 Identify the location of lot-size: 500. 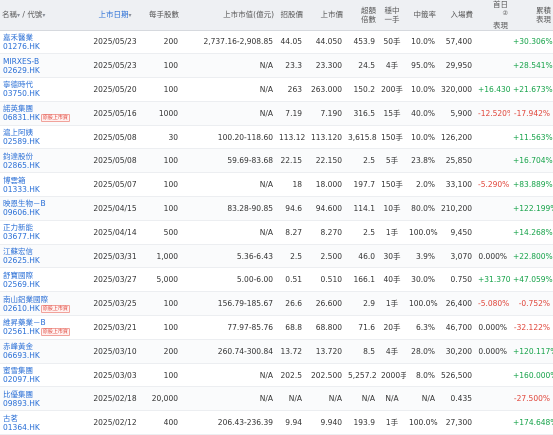
(161, 232).